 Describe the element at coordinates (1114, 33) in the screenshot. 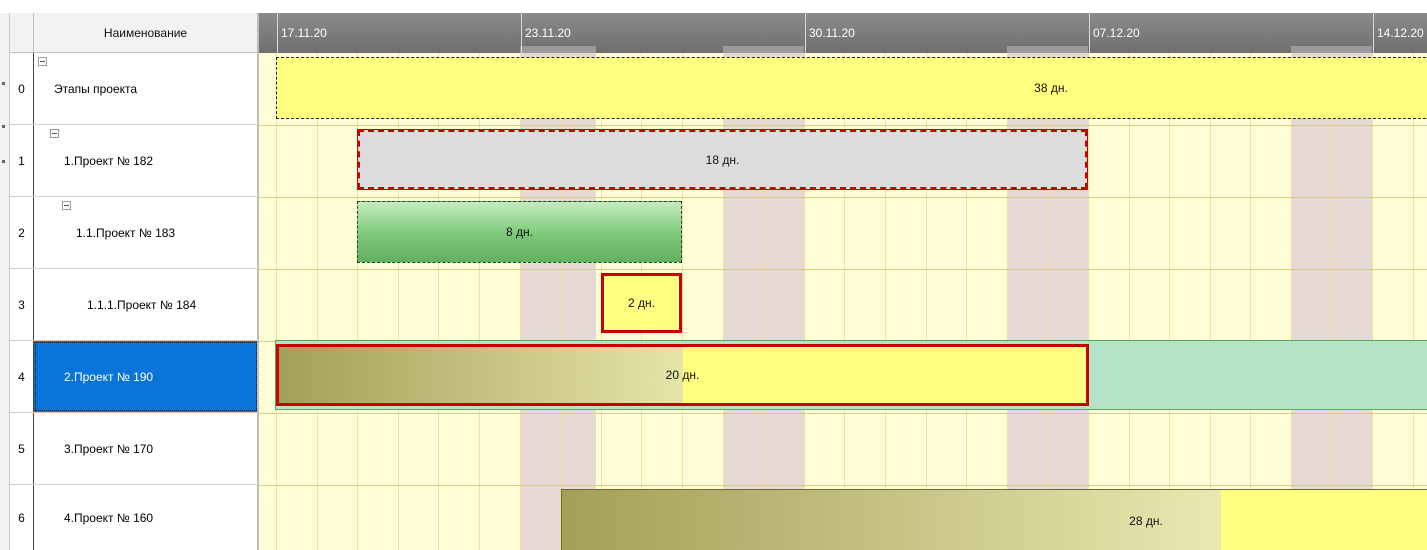

I see `timeline-date-label: 07.12.20` at that location.